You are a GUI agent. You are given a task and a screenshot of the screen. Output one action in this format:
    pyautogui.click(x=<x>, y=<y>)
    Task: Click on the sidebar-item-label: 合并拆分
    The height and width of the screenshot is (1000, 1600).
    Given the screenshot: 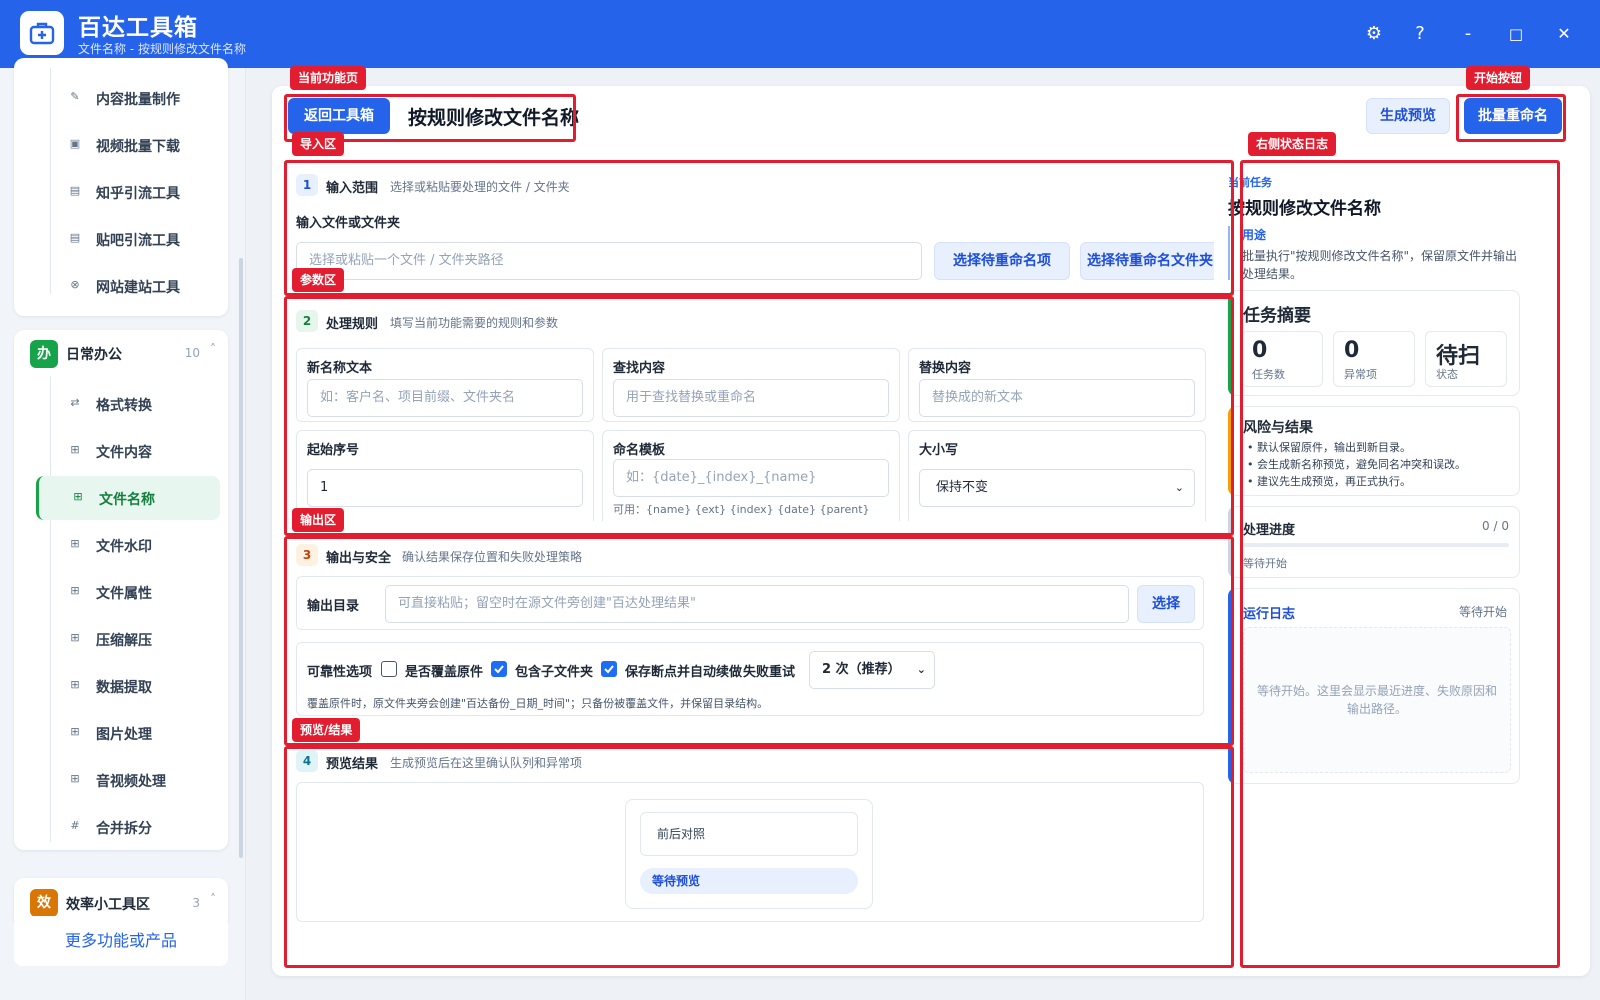 What is the action you would take?
    pyautogui.click(x=124, y=829)
    